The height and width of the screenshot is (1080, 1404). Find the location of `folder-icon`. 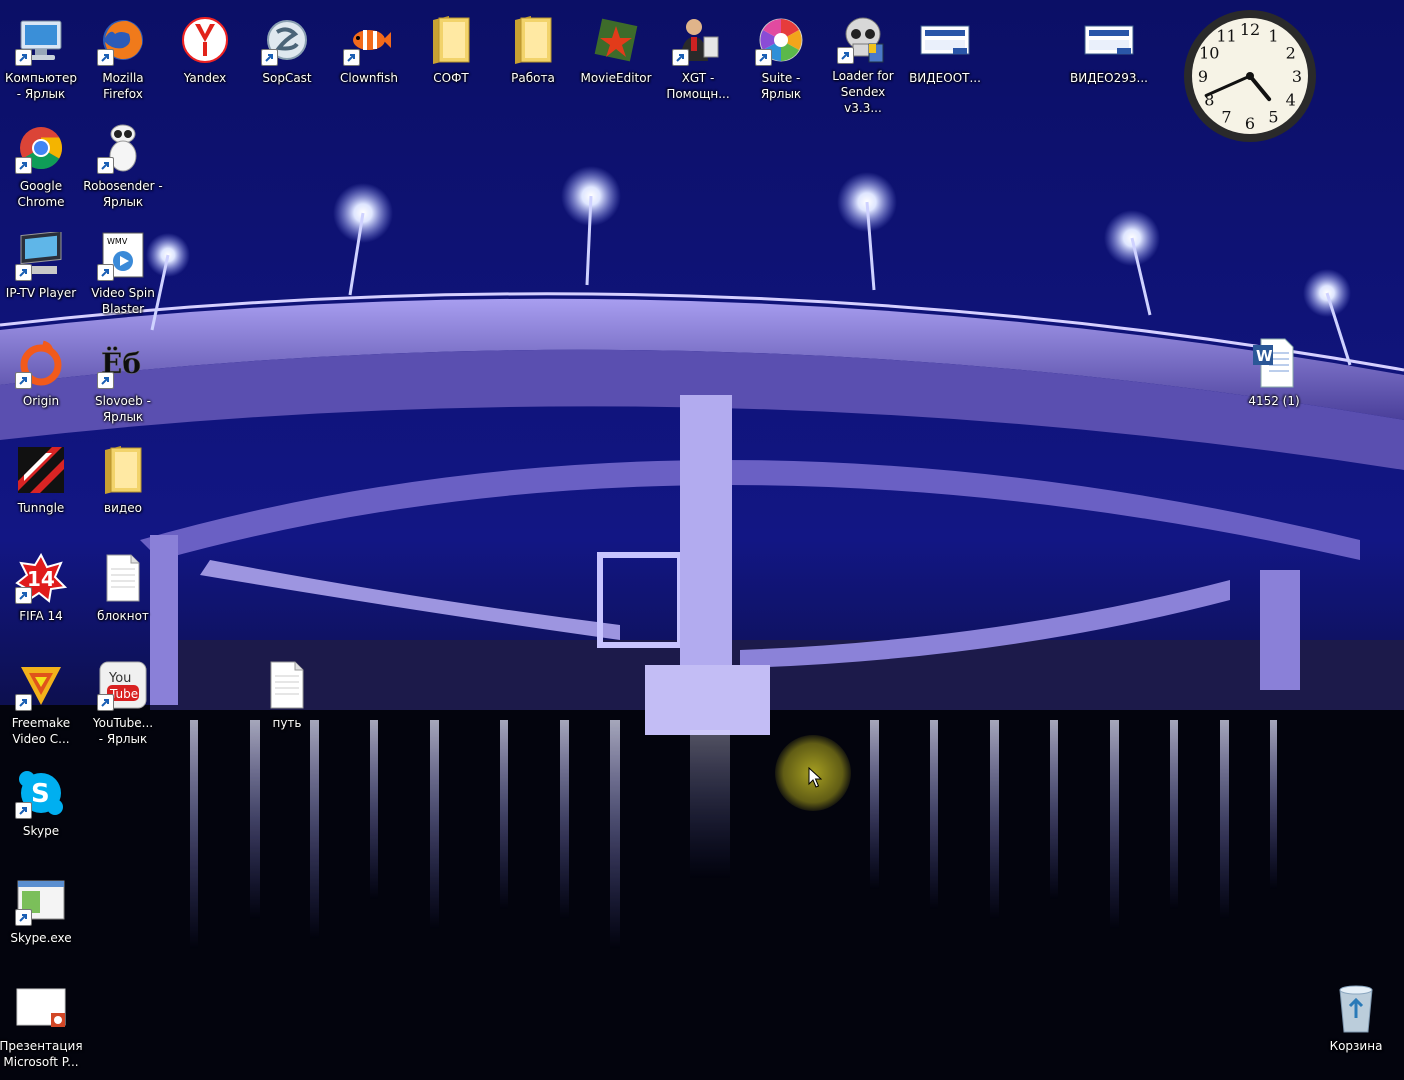

folder-icon is located at coordinates (451, 40).